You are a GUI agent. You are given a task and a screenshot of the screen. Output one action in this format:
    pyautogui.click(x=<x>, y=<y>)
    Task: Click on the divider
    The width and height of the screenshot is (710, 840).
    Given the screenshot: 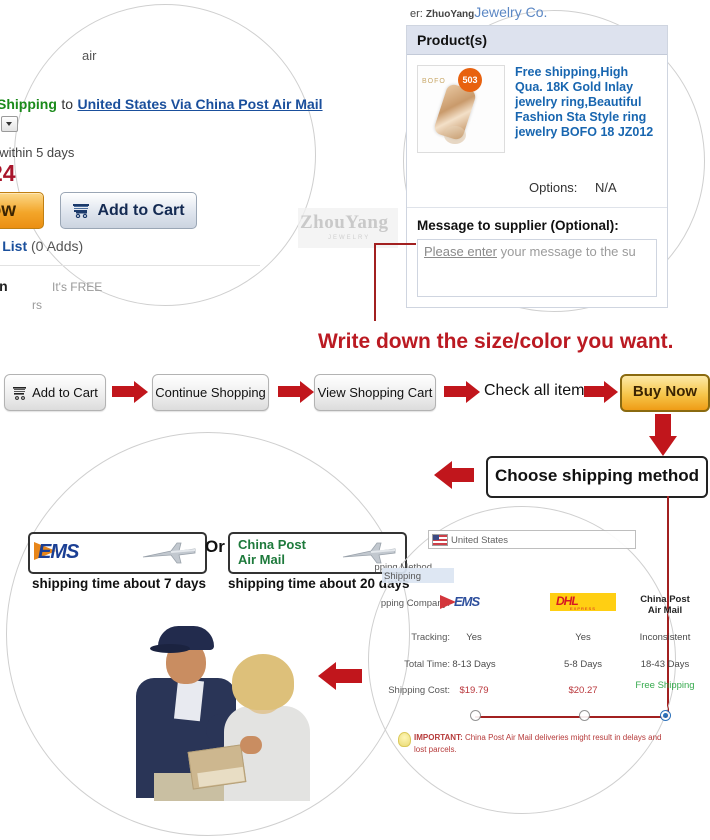 What is the action you would take?
    pyautogui.click(x=130, y=265)
    